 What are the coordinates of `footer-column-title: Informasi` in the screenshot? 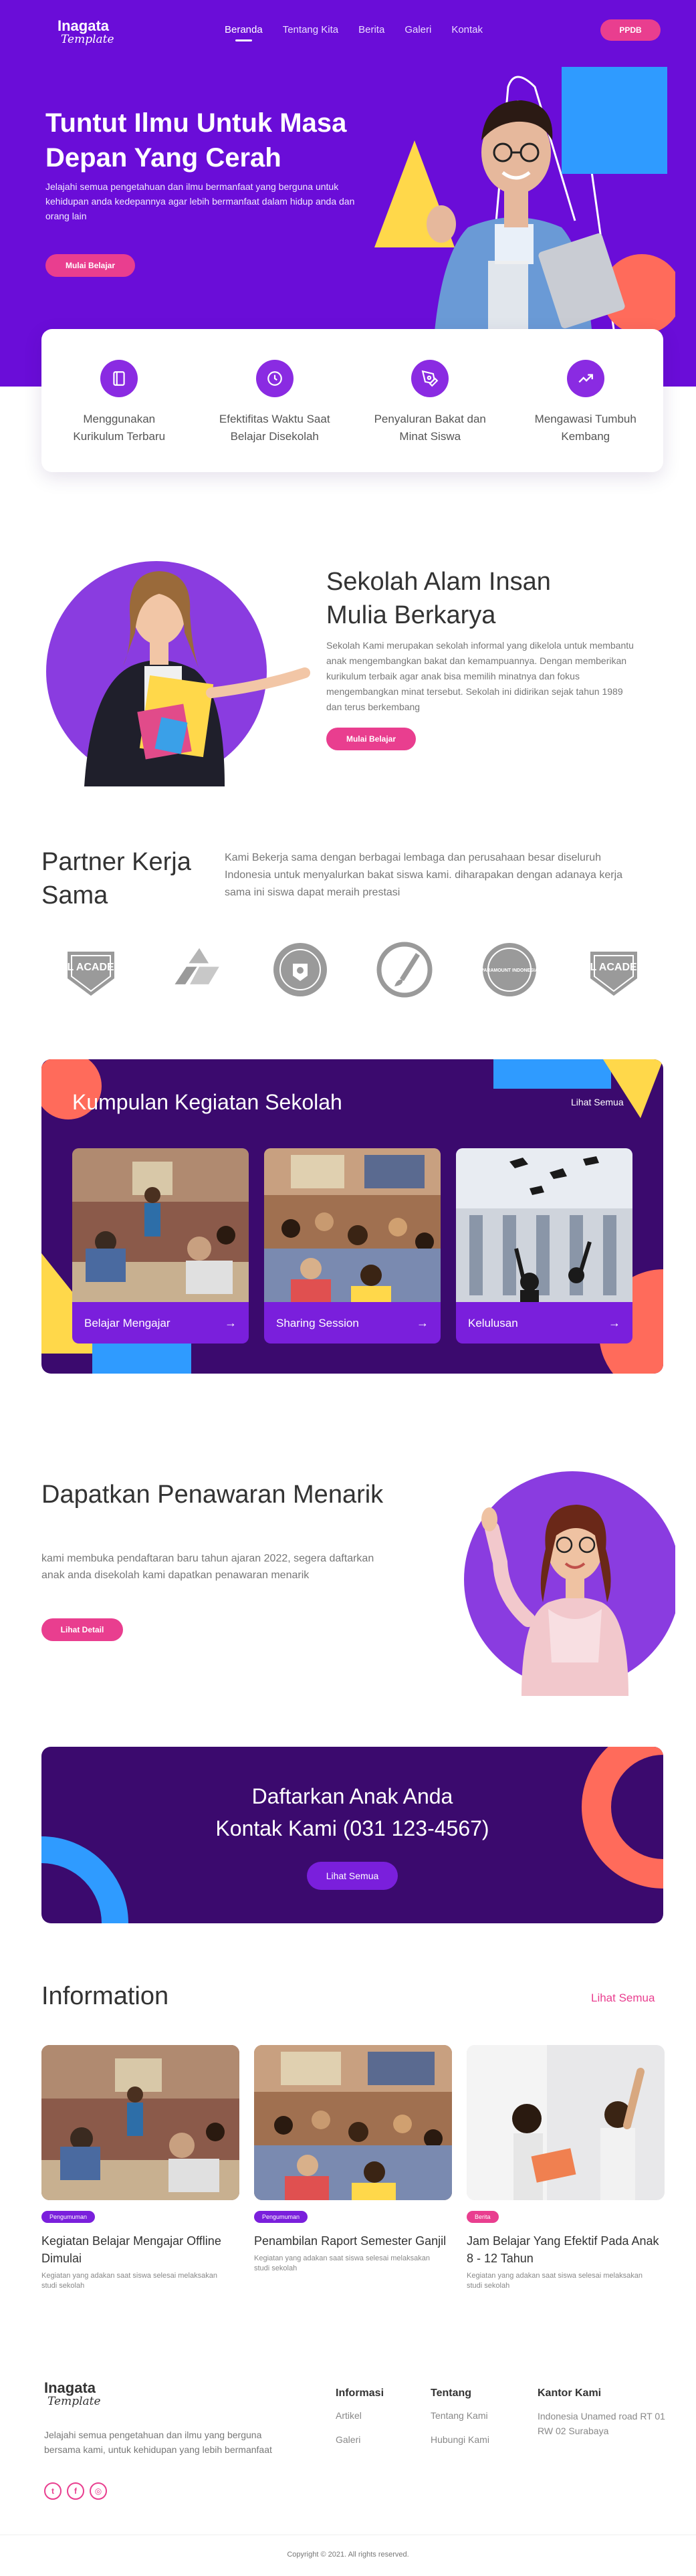 It's located at (360, 2393).